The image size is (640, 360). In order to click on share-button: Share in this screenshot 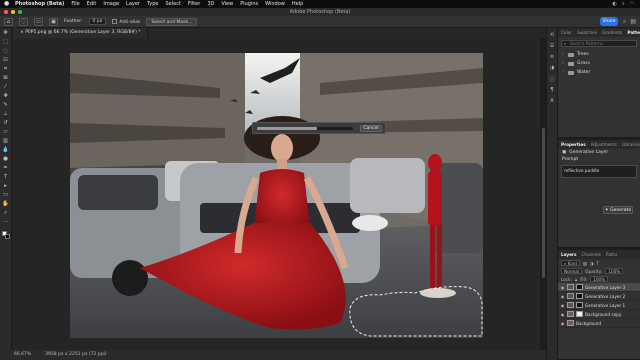, I will do `click(609, 21)`.